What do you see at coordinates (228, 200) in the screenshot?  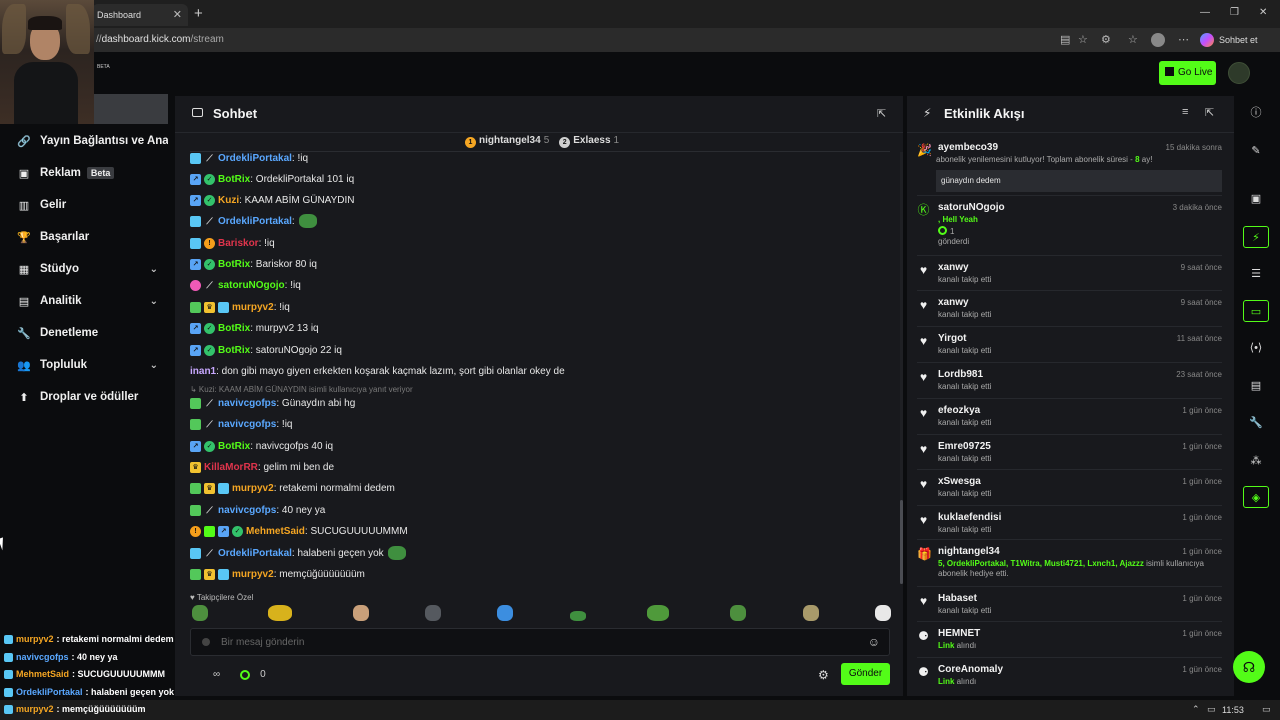 I see `chat-username: Kuzi` at bounding box center [228, 200].